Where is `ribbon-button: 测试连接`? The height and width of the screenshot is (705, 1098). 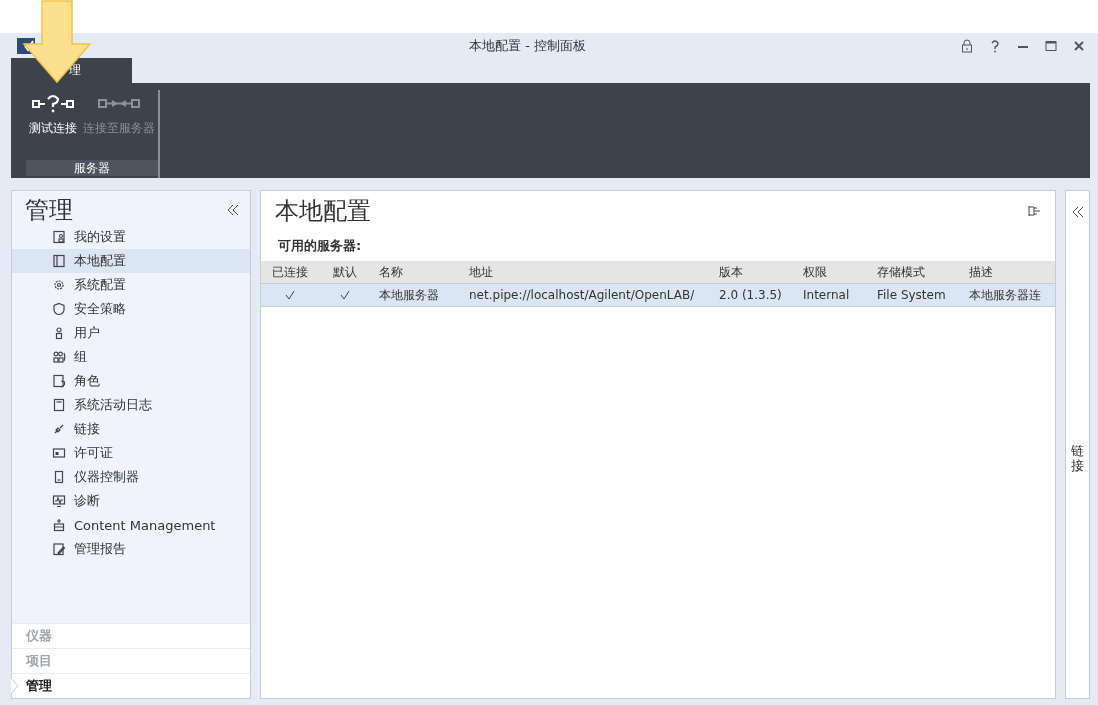 ribbon-button: 测试连接 is located at coordinates (53, 125).